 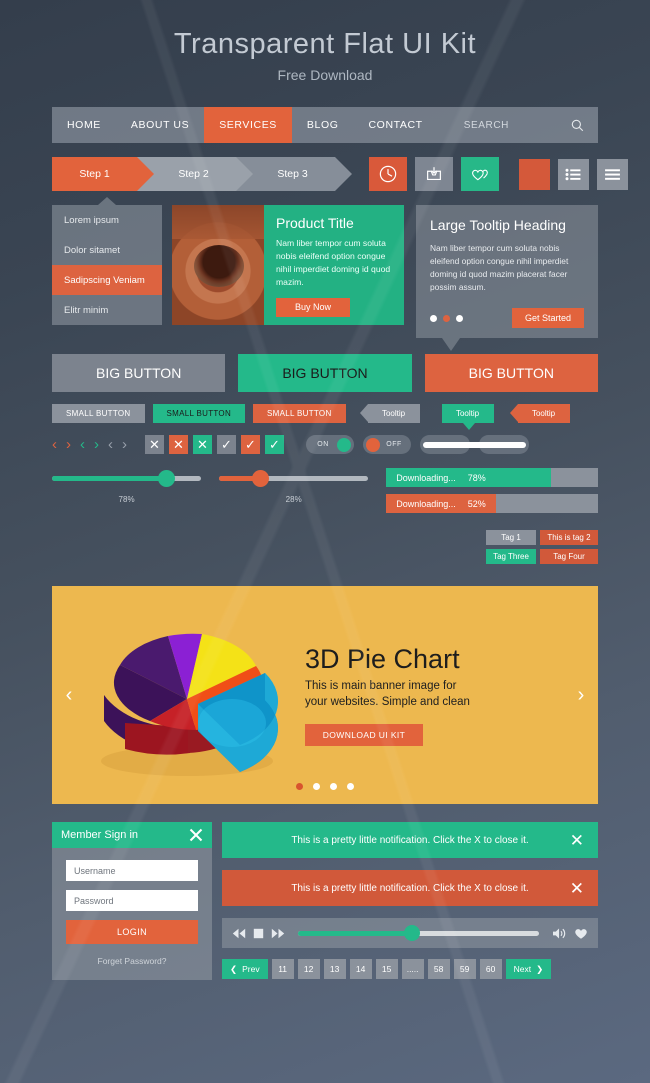 What do you see at coordinates (258, 933) in the screenshot?
I see `stop-icon` at bounding box center [258, 933].